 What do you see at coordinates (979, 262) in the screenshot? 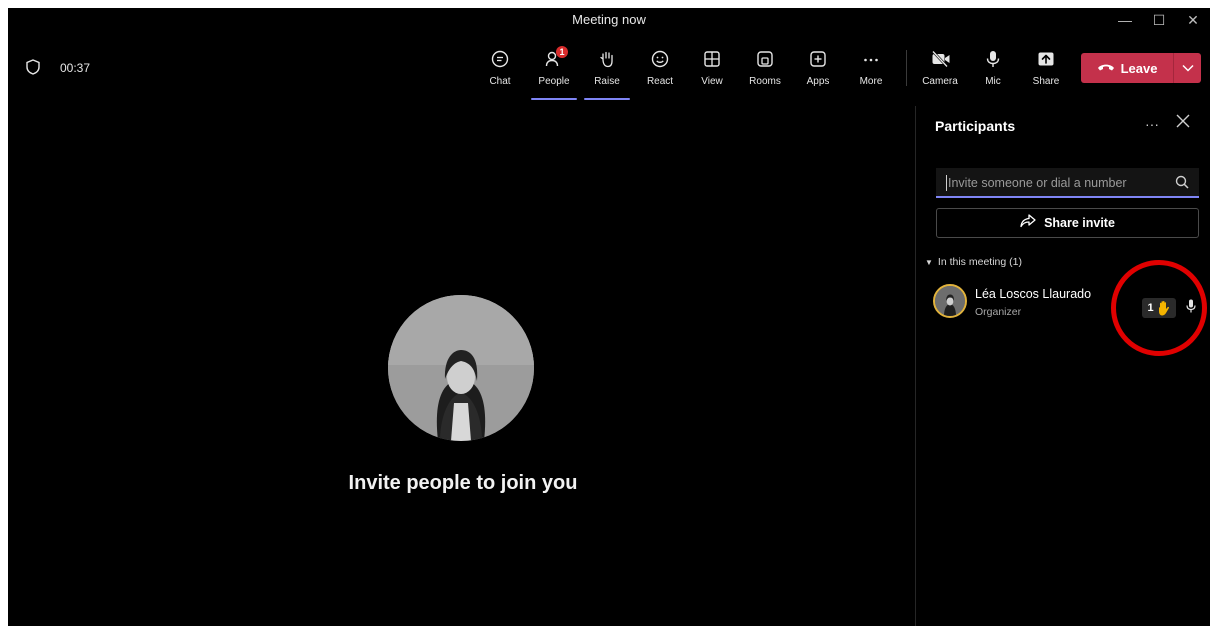
I see `section-label: In this meeting (1)` at bounding box center [979, 262].